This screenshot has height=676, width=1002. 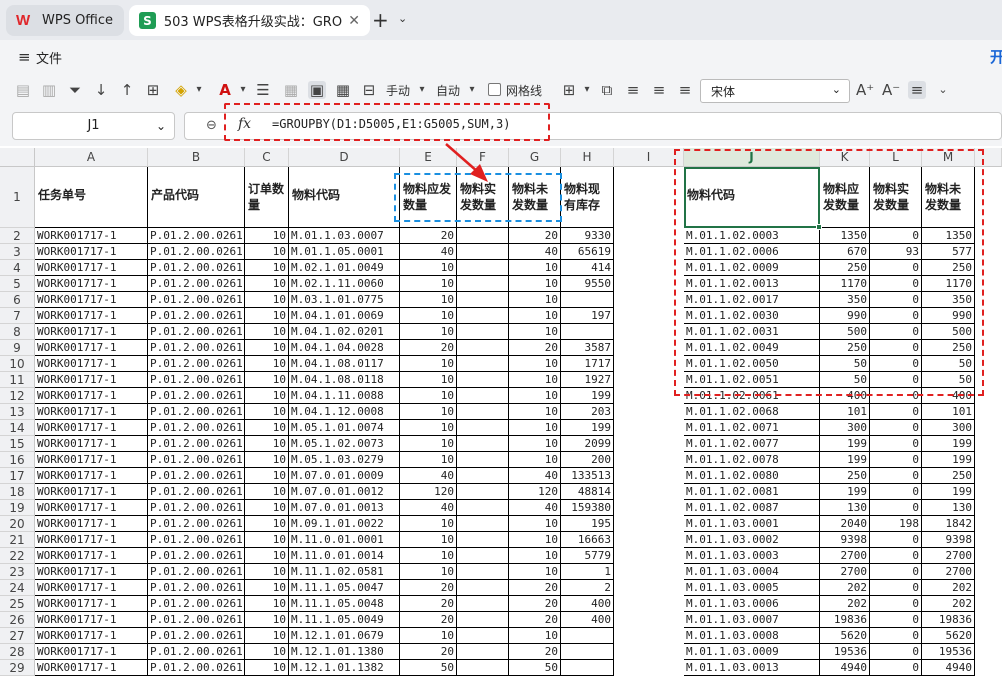 I want to click on cell-h: 5779, so click(x=587, y=556).